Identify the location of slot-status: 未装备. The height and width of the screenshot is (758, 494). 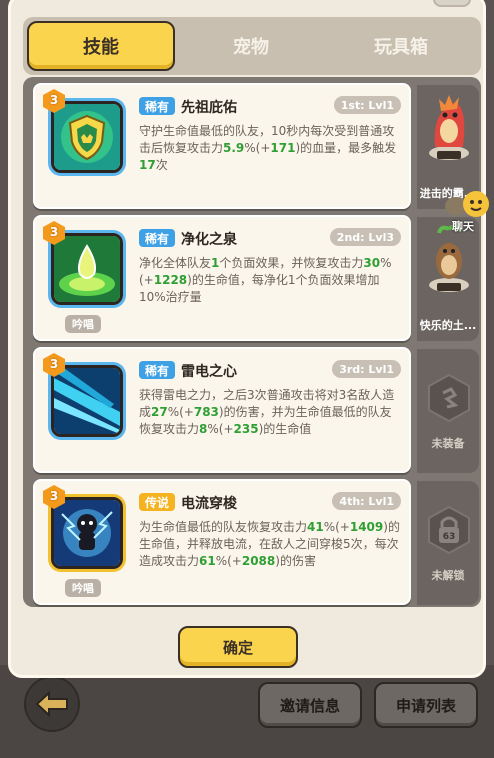
(448, 443).